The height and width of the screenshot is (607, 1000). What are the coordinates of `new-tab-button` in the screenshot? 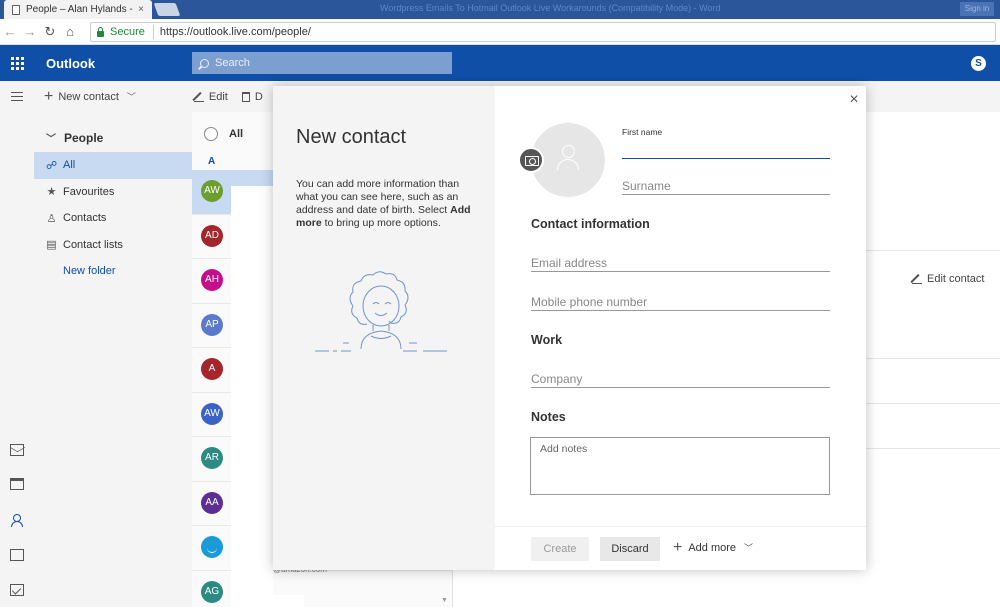 It's located at (167, 9).